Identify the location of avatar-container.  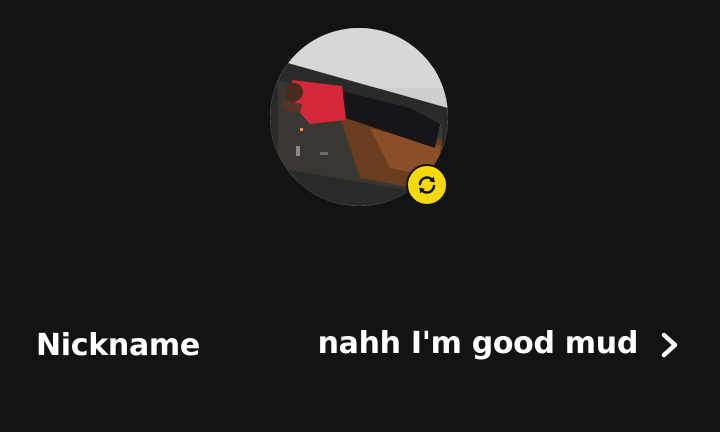
(359, 117).